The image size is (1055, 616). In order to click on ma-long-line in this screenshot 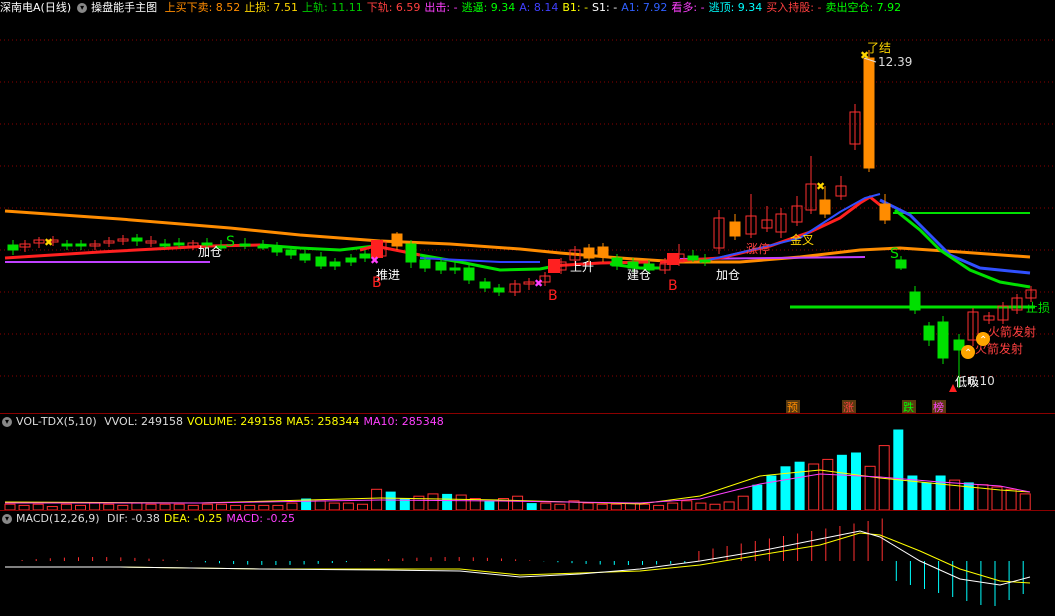, I will do `click(517, 236)`.